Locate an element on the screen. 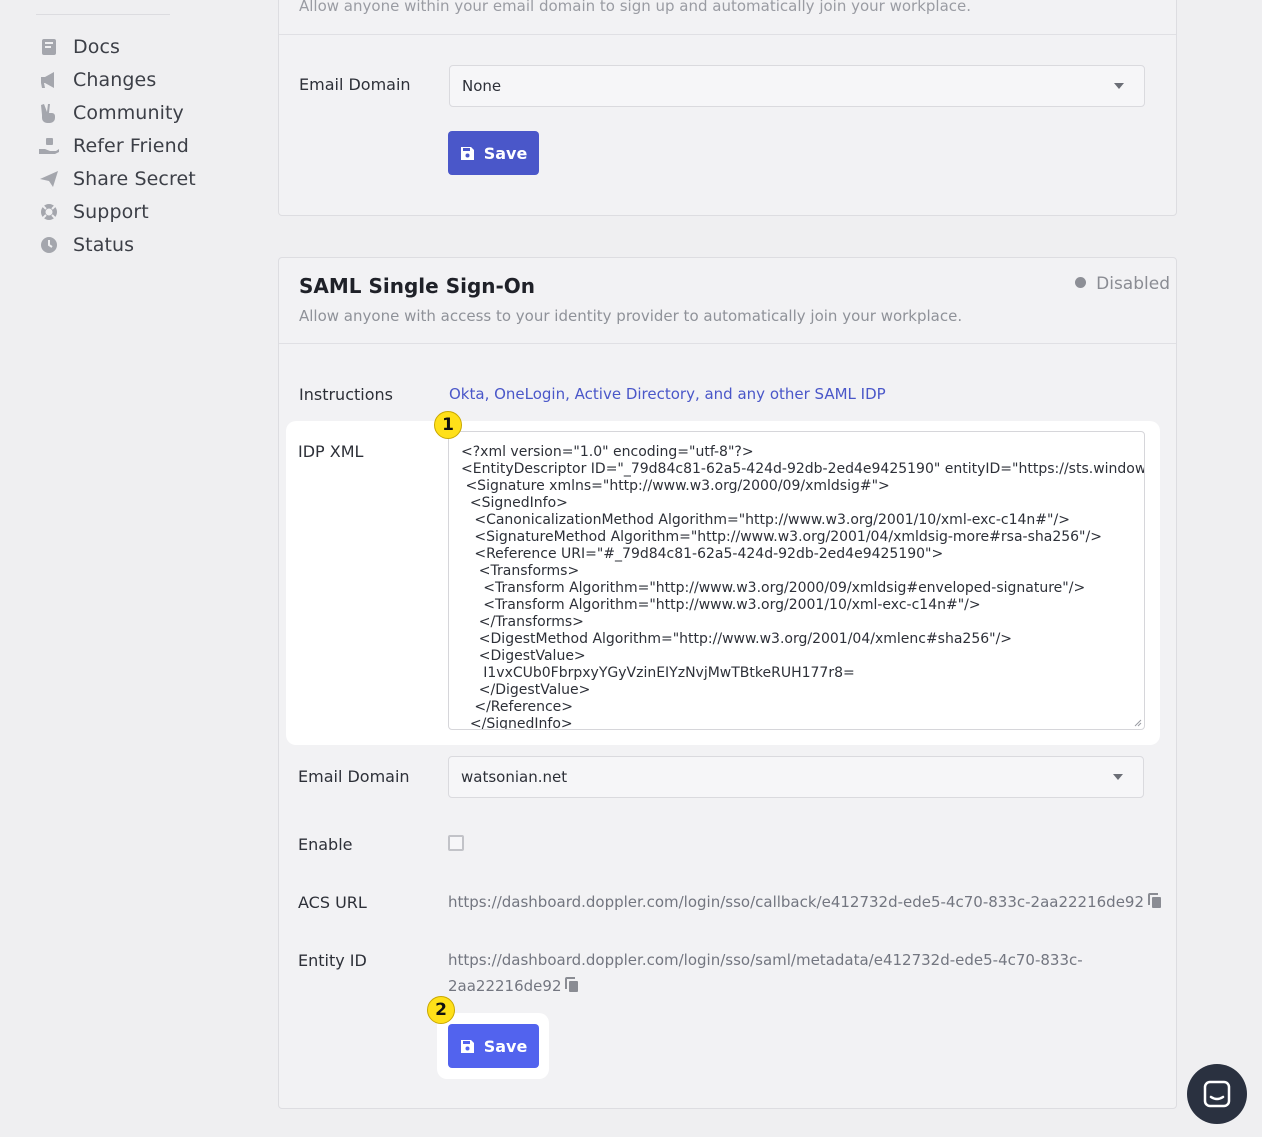 The height and width of the screenshot is (1137, 1262). sidebar-item-community: Community is located at coordinates (111, 113).